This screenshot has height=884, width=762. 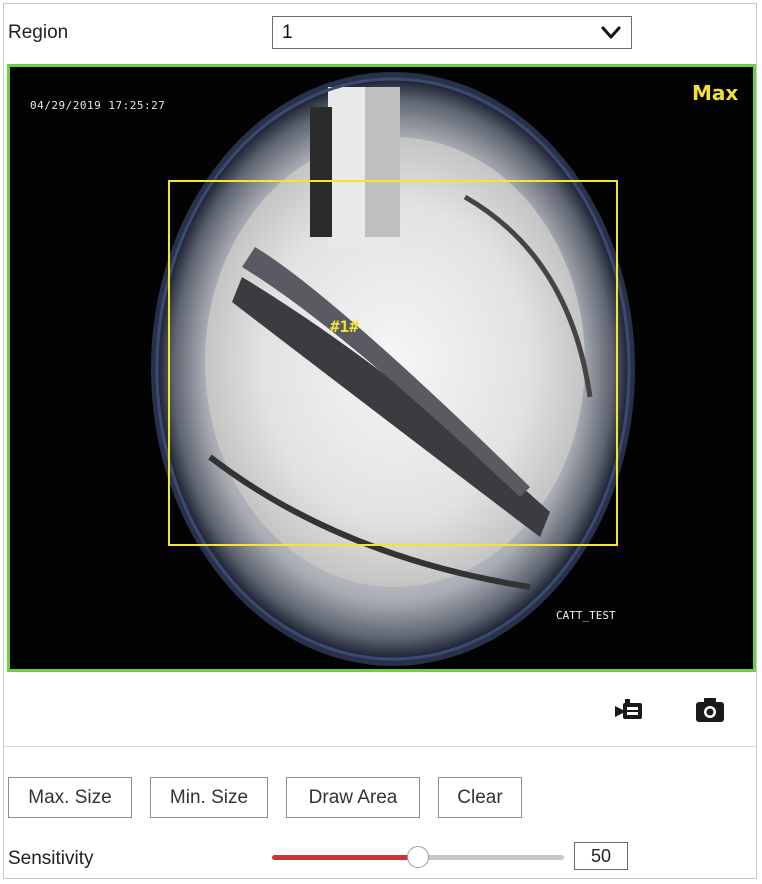 What do you see at coordinates (611, 32) in the screenshot?
I see `chevron-down-icon` at bounding box center [611, 32].